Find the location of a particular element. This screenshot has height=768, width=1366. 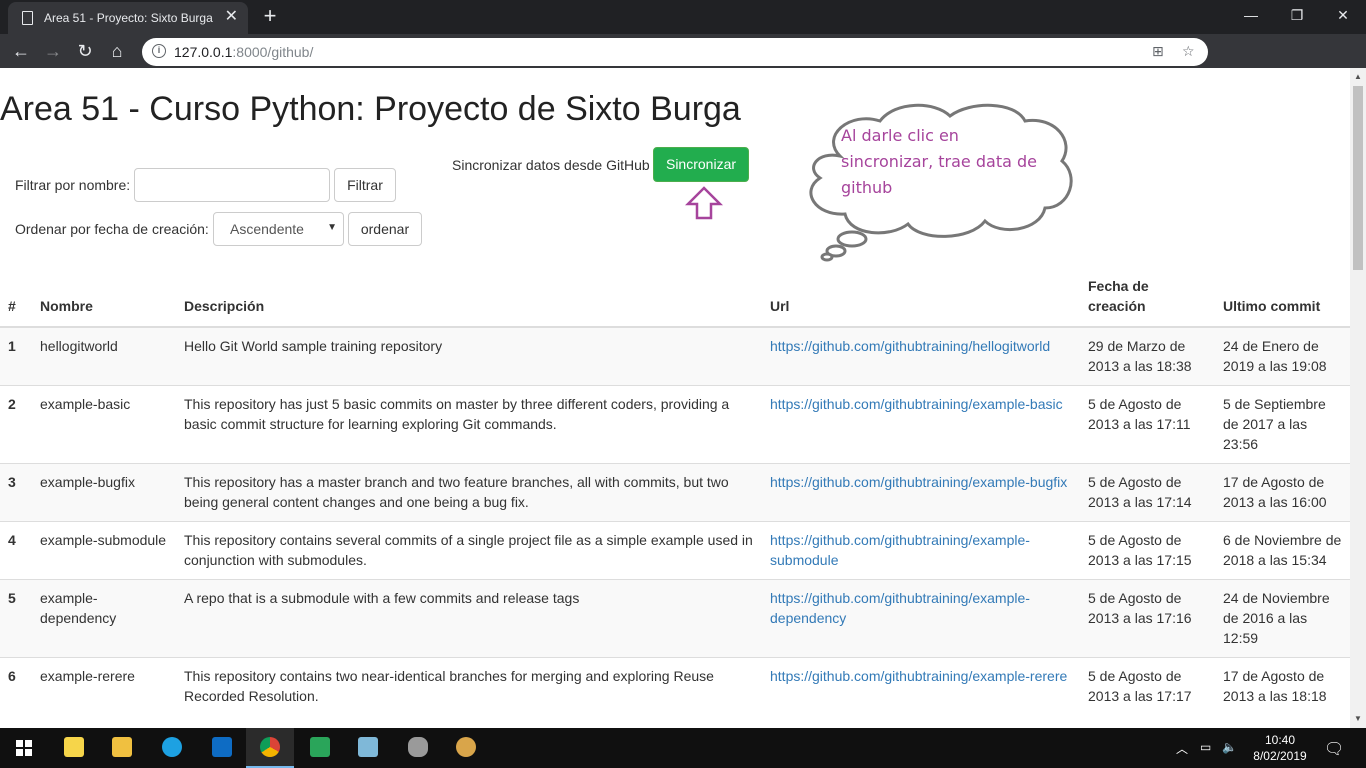

created-date: 5 de Agosto de 2013 a las 17:14 is located at coordinates (1147, 492).